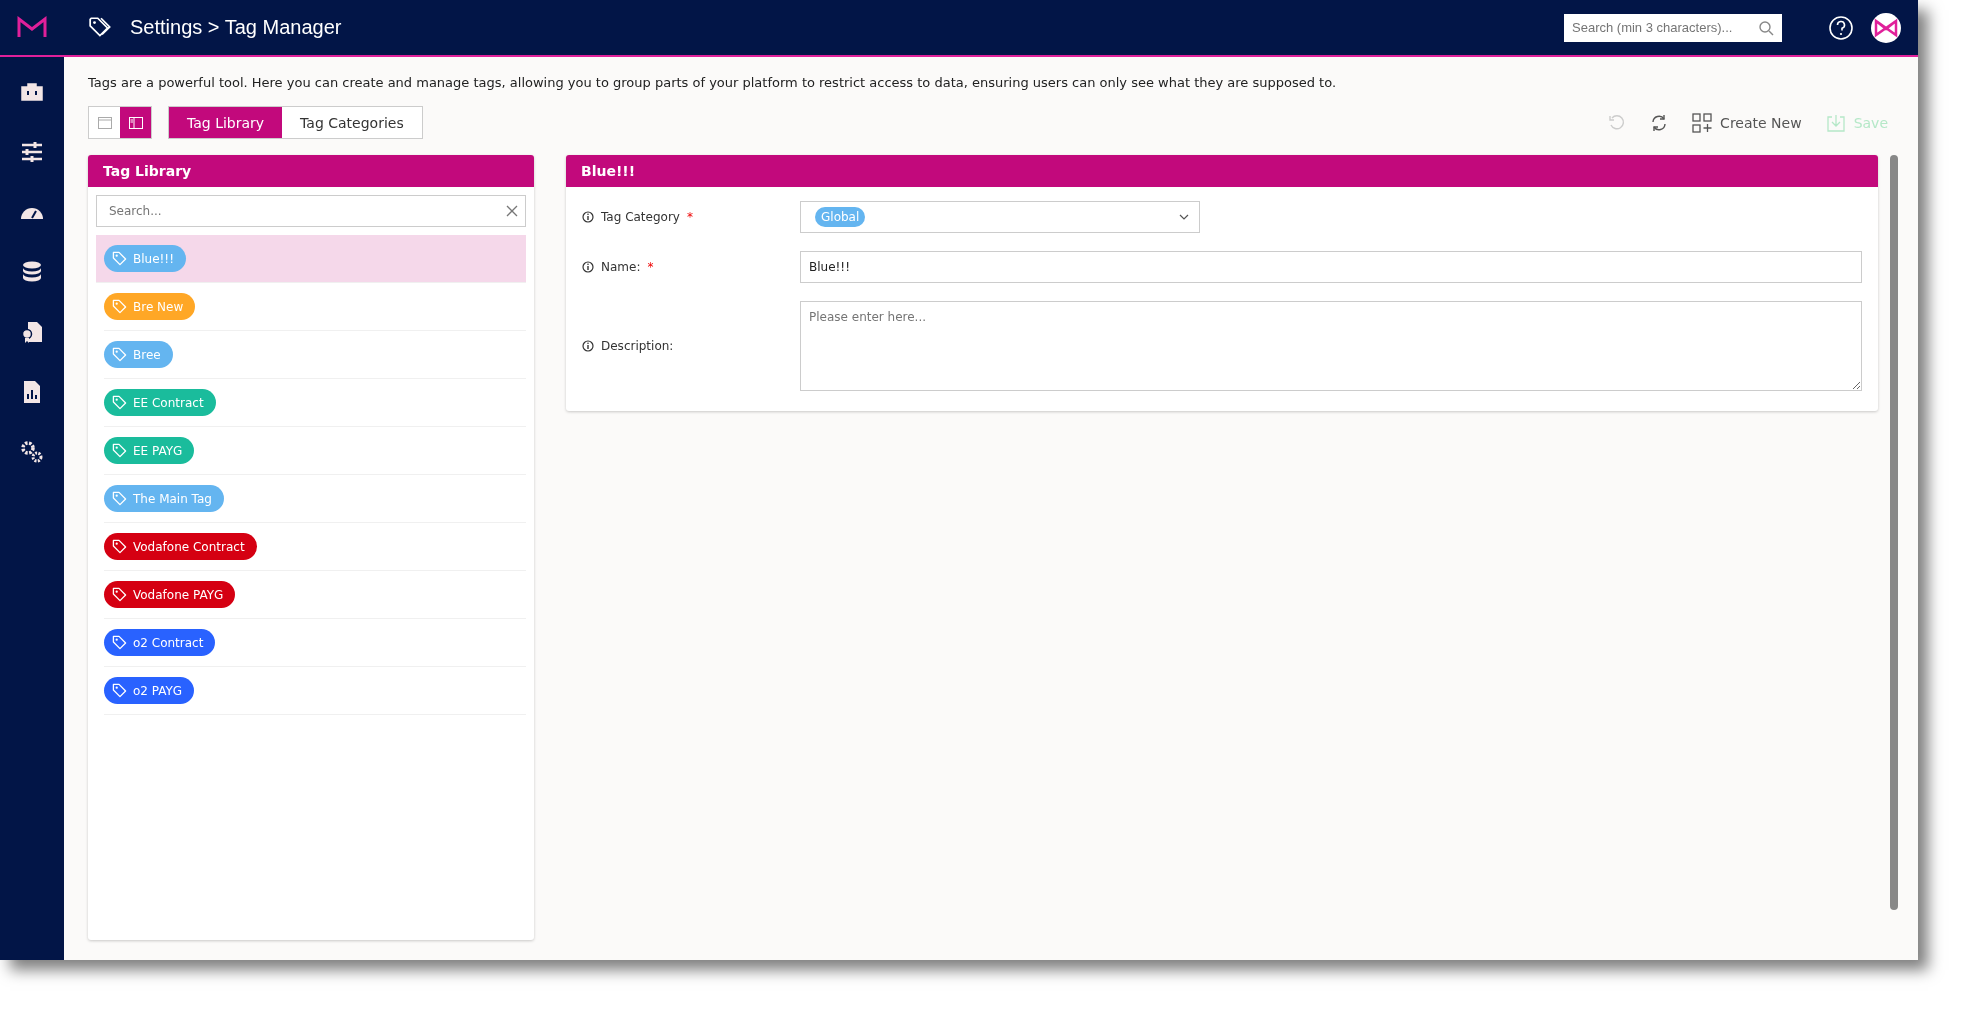  I want to click on tag-chip: Vodafone Contract, so click(180, 546).